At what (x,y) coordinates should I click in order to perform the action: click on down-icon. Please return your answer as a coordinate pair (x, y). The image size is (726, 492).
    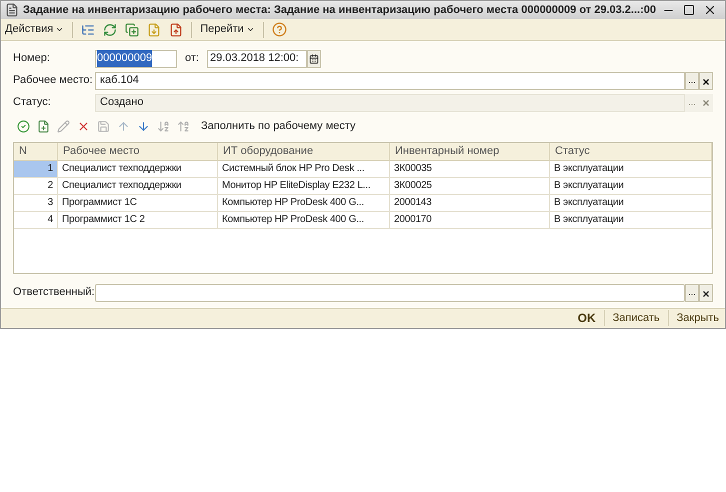
    Looking at the image, I should click on (143, 127).